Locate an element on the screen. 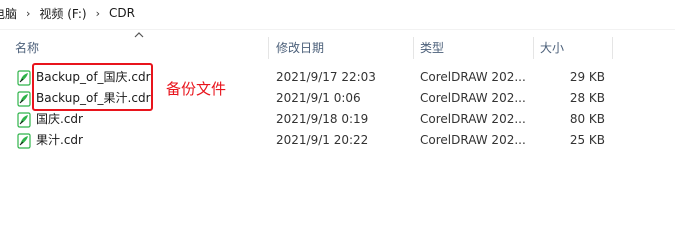  breadcrumb-divider is located at coordinates (337, 29).